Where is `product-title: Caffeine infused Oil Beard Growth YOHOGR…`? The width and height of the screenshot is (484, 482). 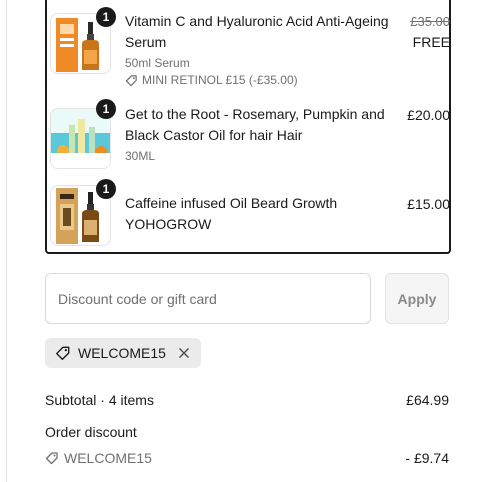 product-title: Caffeine infused Oil Beard Growth YOHOGR… is located at coordinates (231, 213).